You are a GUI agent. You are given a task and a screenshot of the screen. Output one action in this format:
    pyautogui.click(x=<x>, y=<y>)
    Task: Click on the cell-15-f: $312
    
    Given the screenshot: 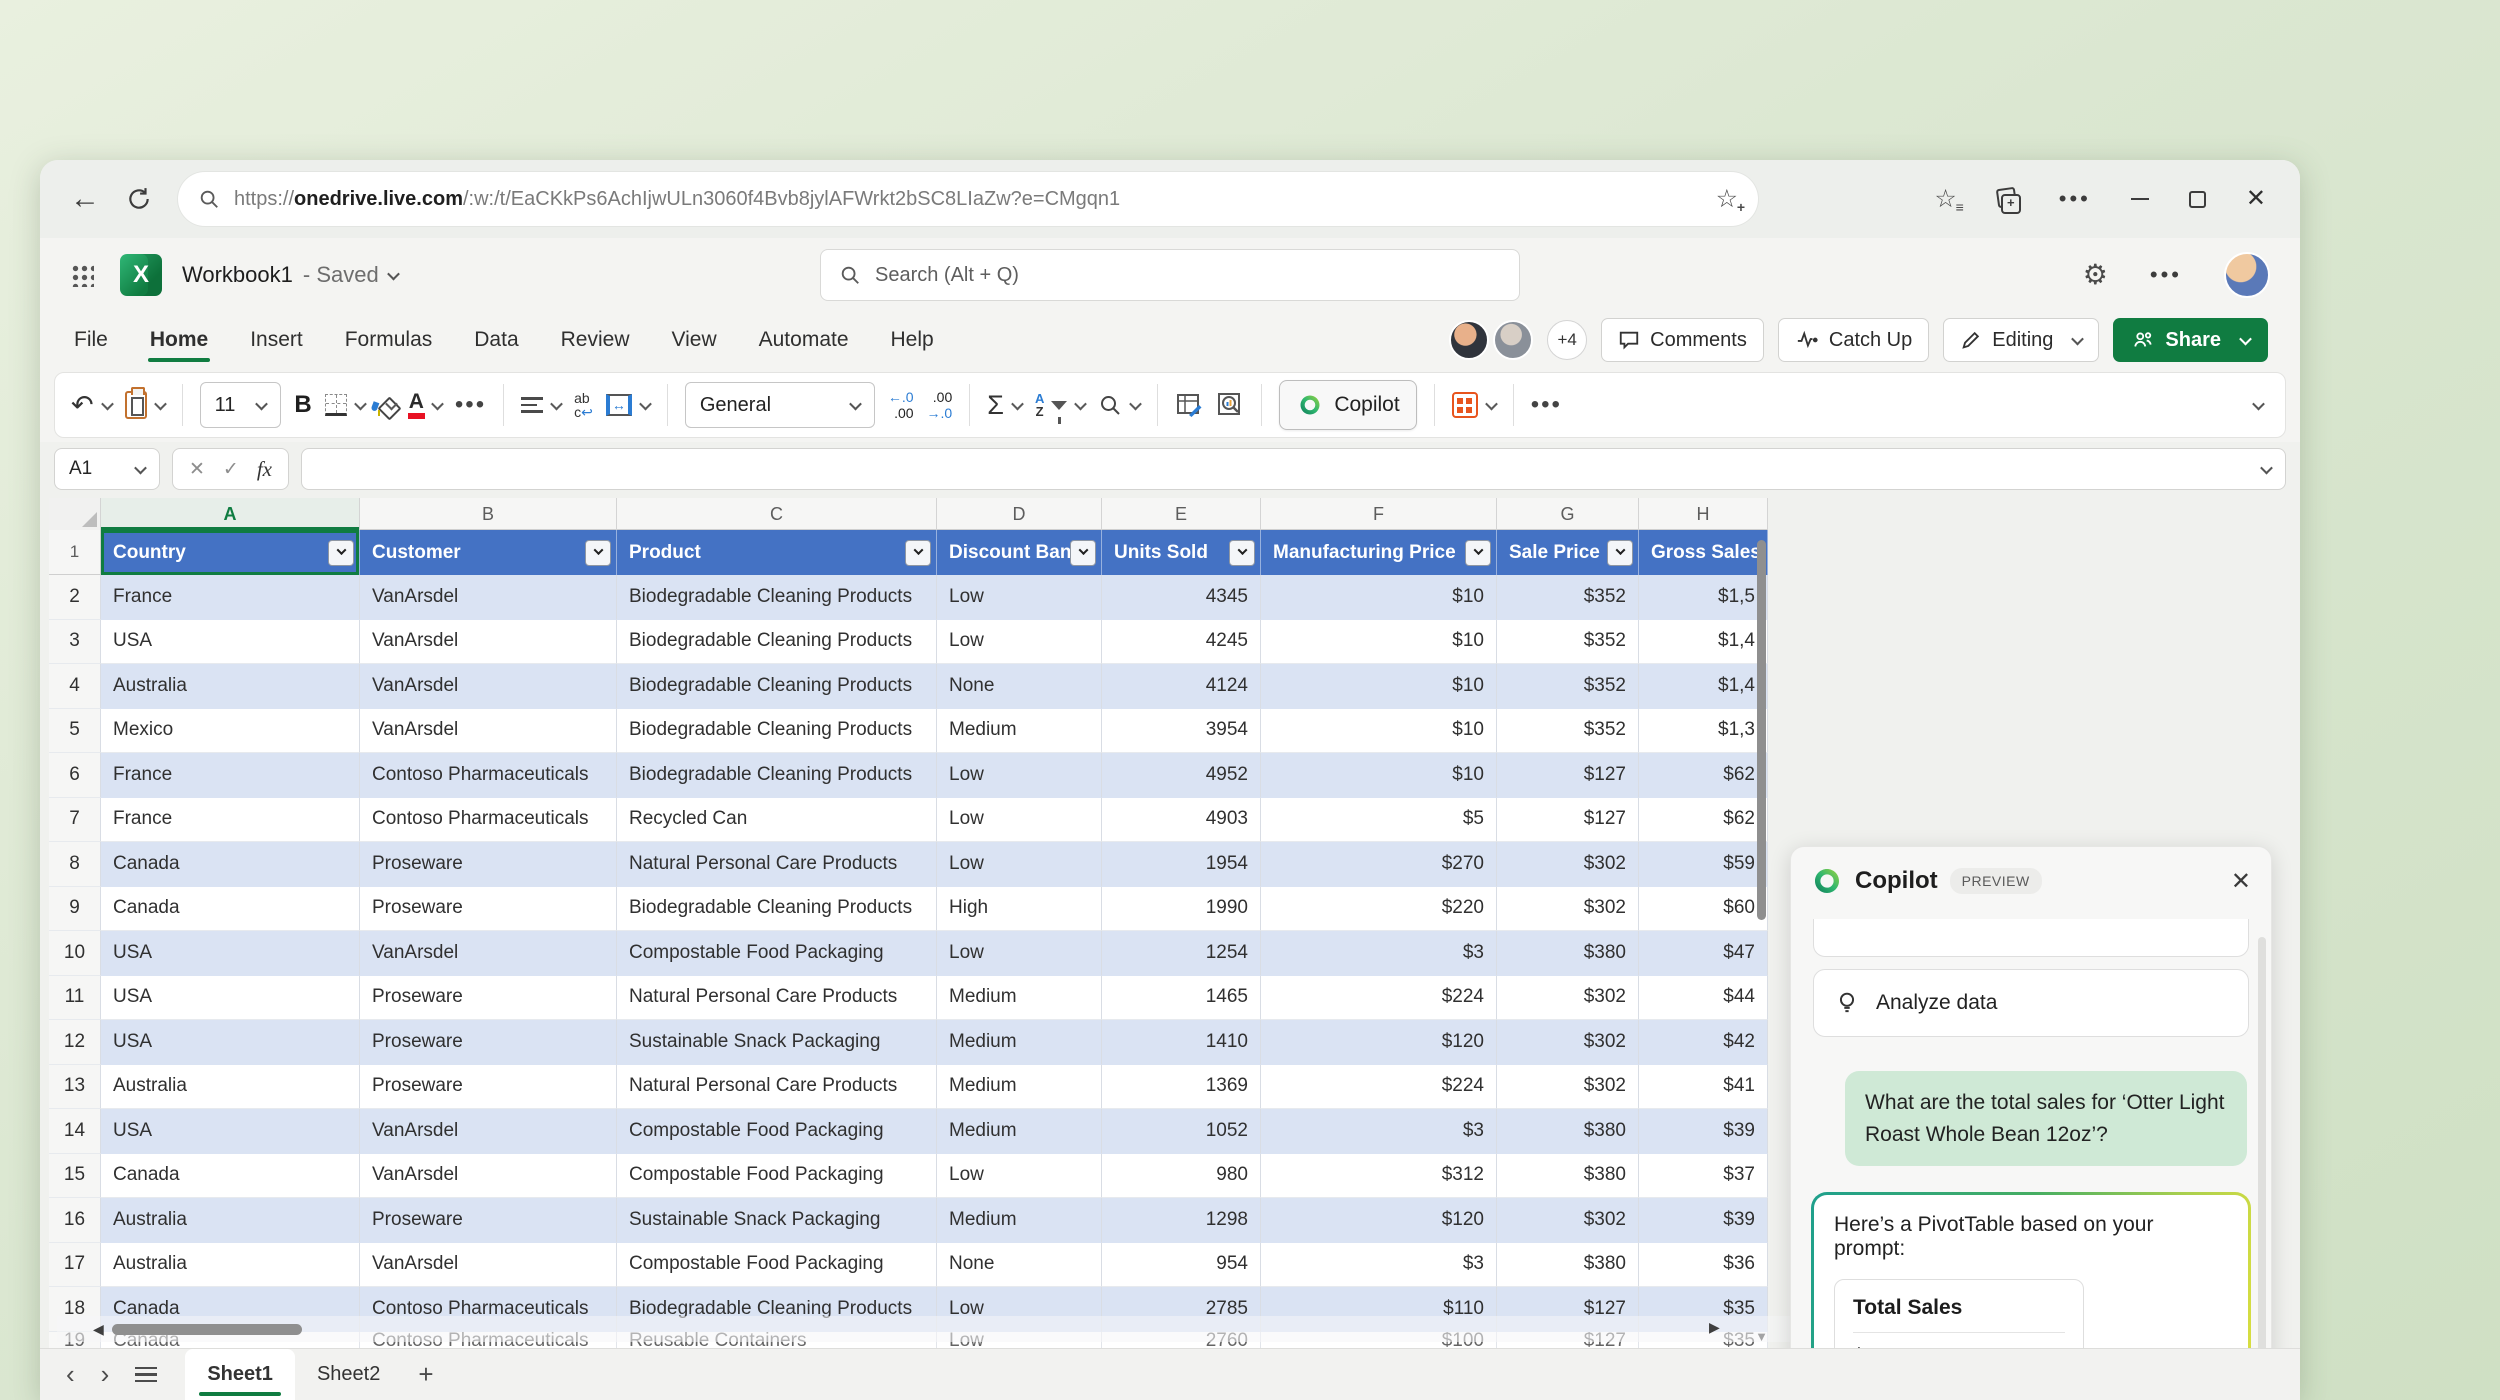 What is the action you would take?
    pyautogui.click(x=1379, y=1175)
    